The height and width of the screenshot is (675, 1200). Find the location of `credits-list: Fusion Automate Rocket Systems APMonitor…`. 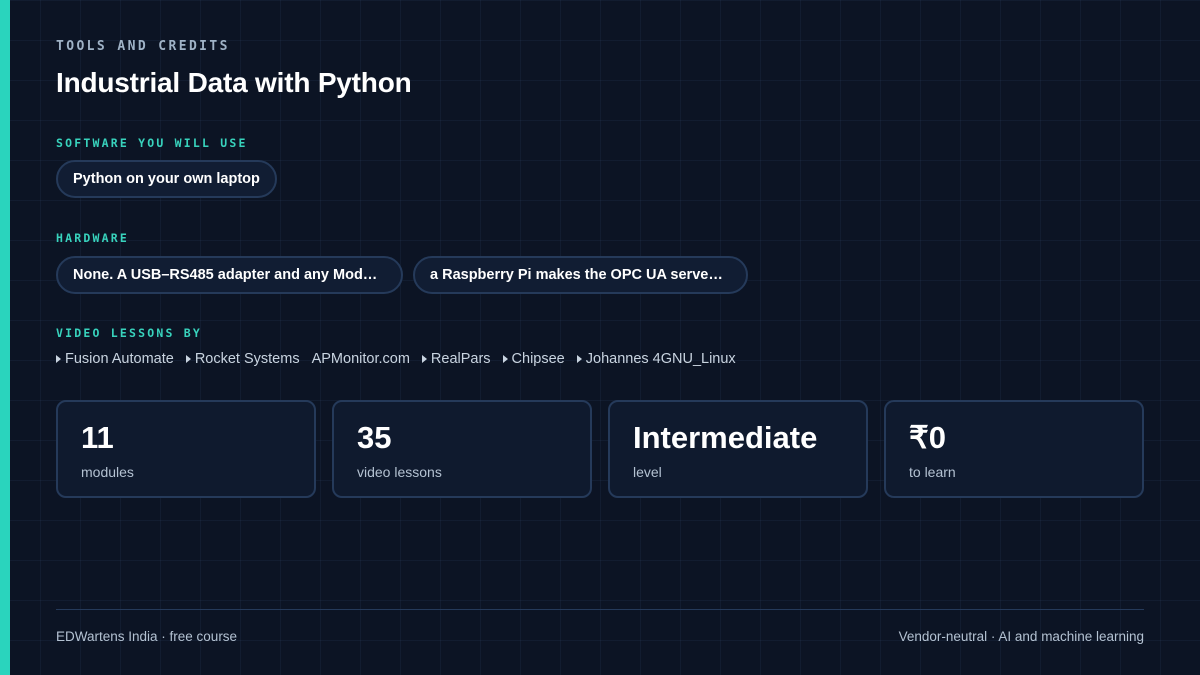

credits-list: Fusion Automate Rocket Systems APMonitor… is located at coordinates (396, 359).